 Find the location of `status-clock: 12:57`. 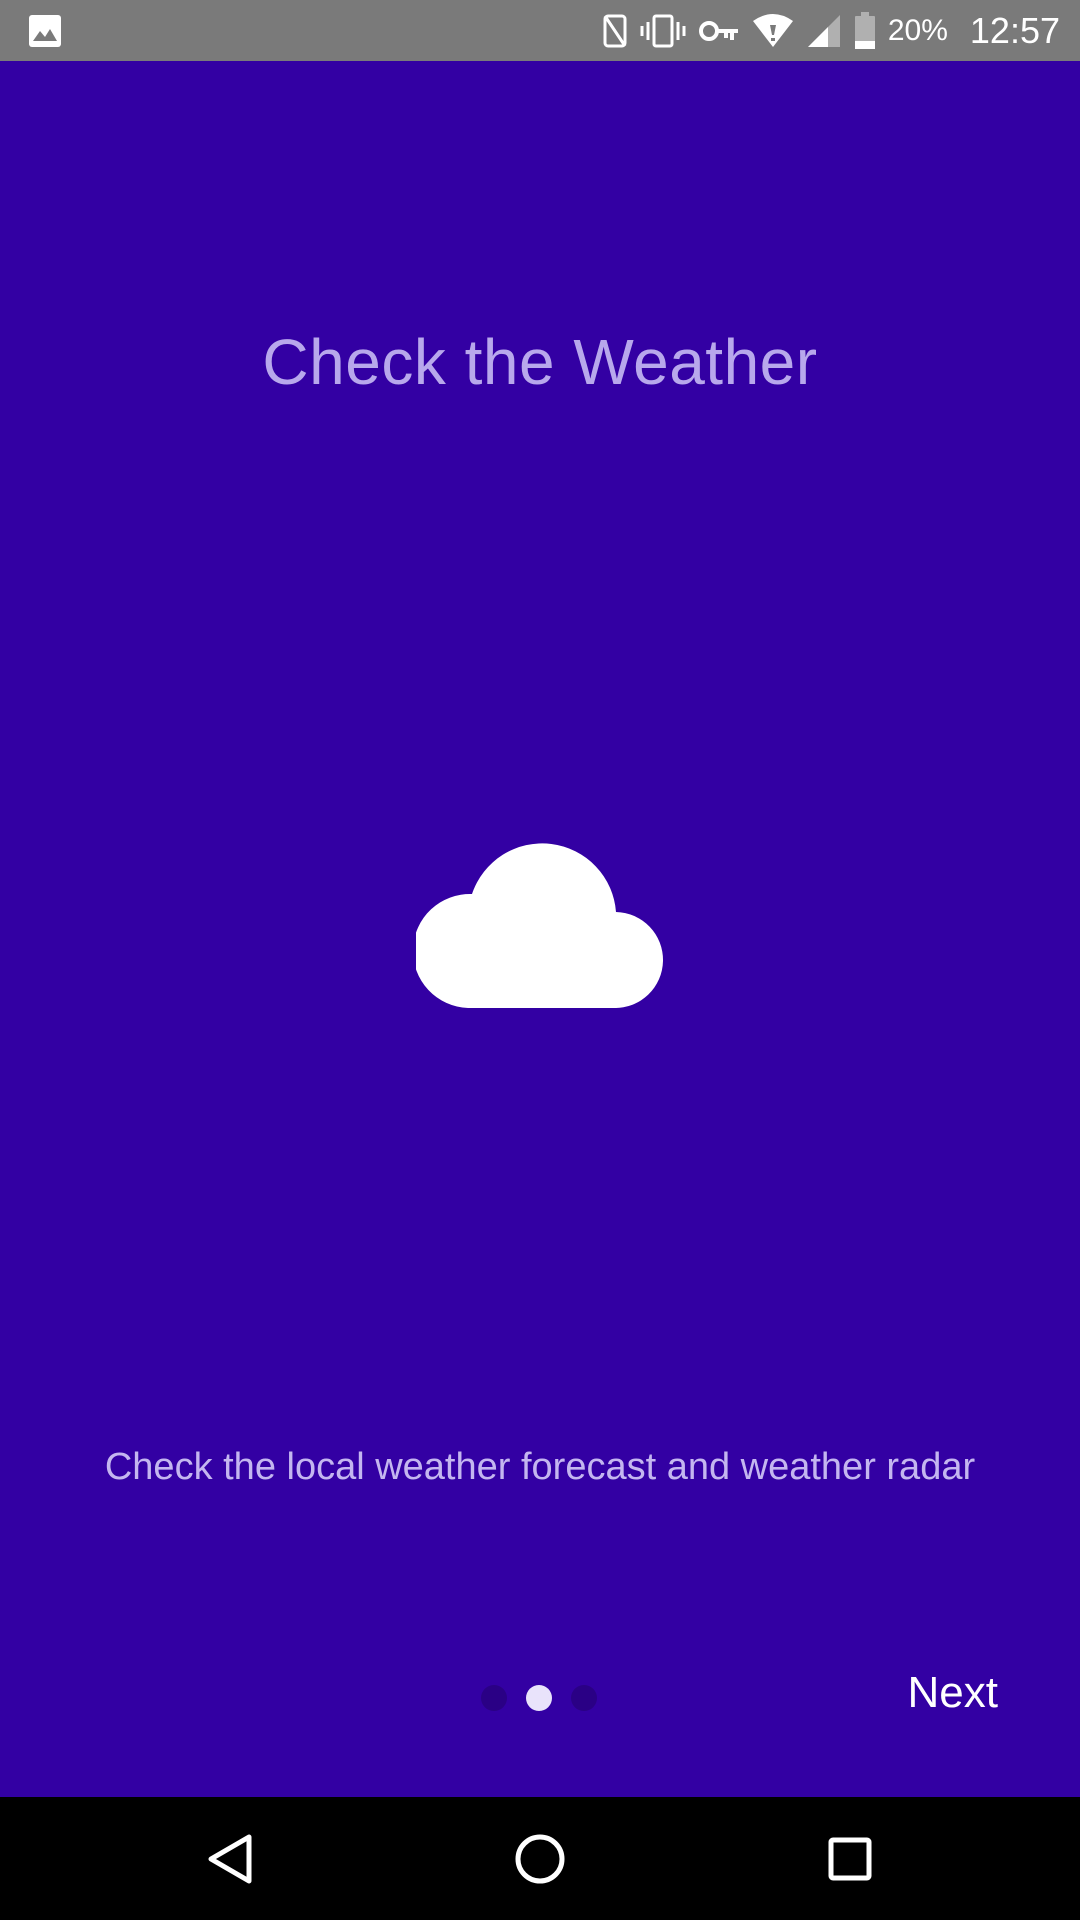

status-clock: 12:57 is located at coordinates (1014, 30).